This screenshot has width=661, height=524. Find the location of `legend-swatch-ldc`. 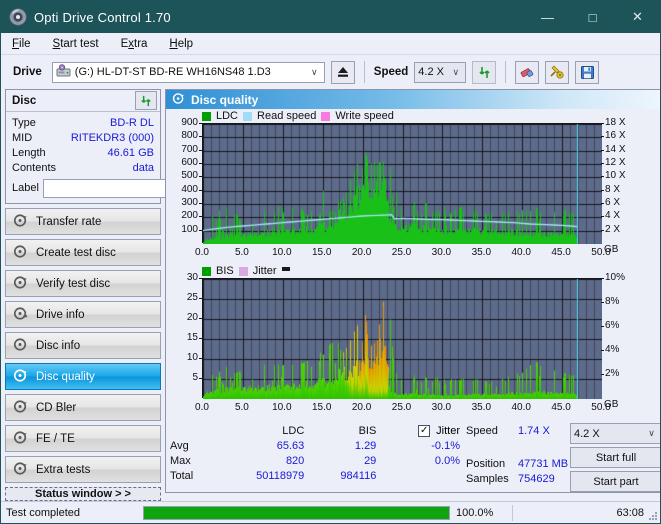

legend-swatch-ldc is located at coordinates (206, 116).